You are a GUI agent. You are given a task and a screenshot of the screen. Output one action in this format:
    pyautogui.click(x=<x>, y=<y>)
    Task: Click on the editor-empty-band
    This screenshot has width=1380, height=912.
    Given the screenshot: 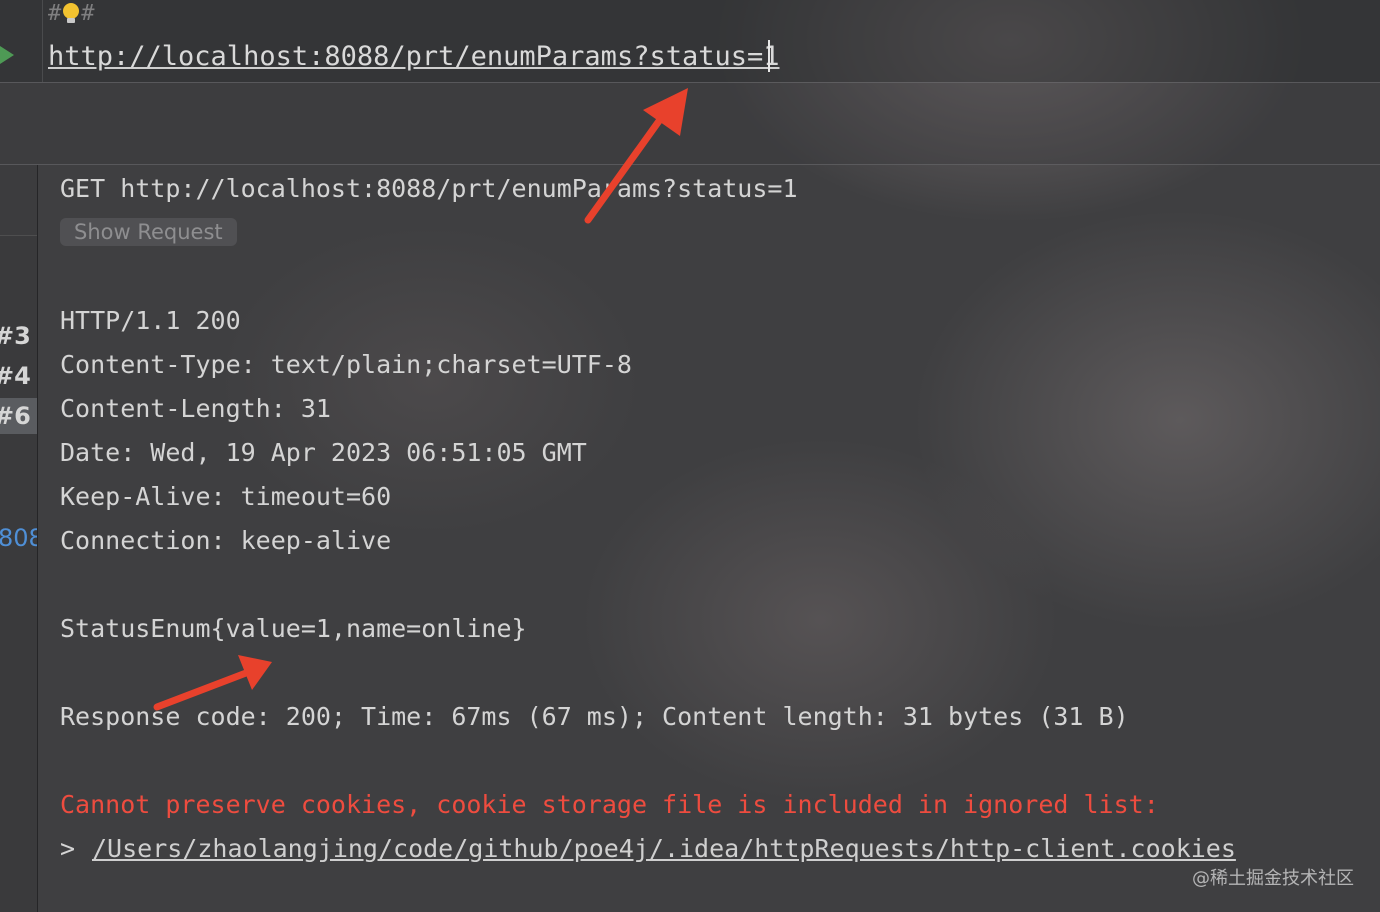 What is the action you would take?
    pyautogui.click(x=690, y=123)
    